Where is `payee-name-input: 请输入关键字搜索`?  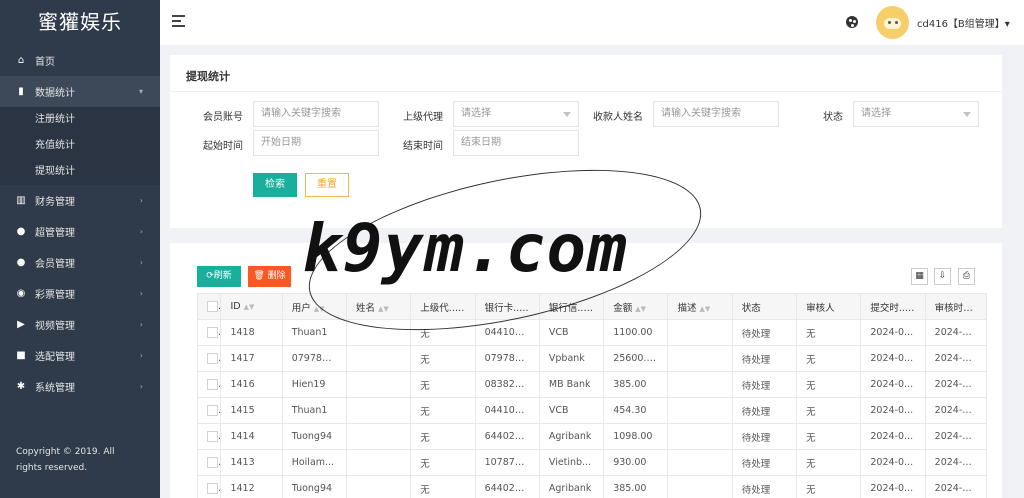 payee-name-input: 请输入关键字搜索 is located at coordinates (716, 114).